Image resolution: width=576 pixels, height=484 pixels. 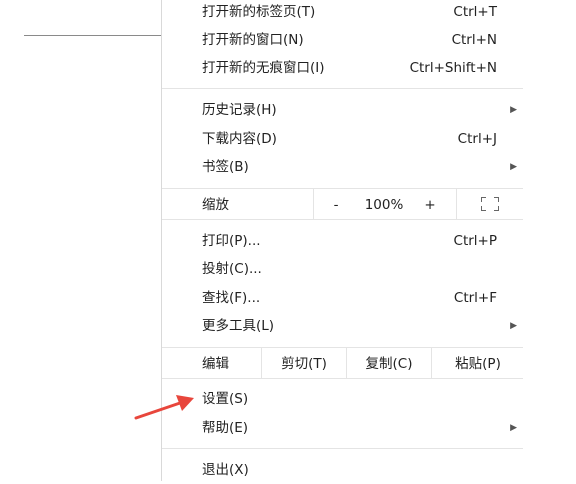 I want to click on menu-item-help: 帮助(E) ▶, so click(x=342, y=428).